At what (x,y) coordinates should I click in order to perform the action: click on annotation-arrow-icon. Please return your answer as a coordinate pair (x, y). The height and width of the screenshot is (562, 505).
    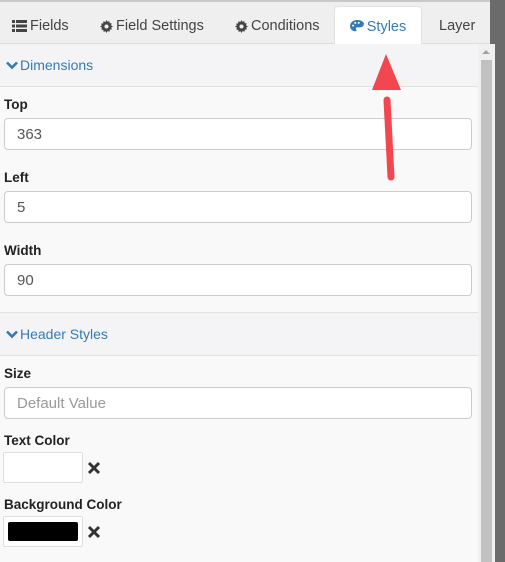
    Looking at the image, I should click on (386, 117).